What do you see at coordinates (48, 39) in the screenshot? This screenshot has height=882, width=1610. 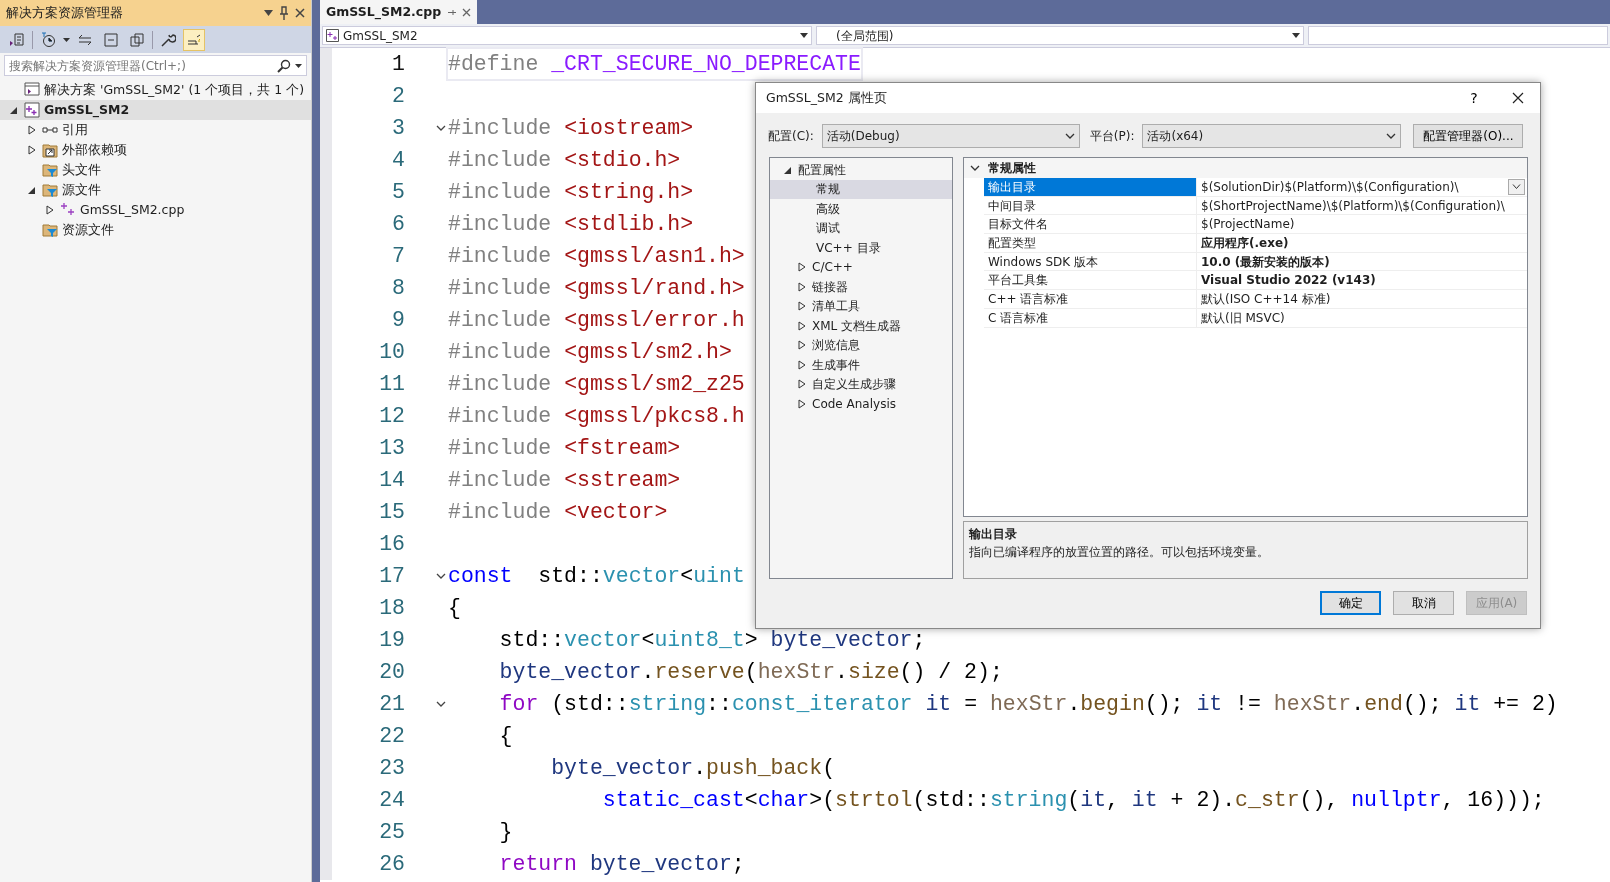 I see `history-clock-icon` at bounding box center [48, 39].